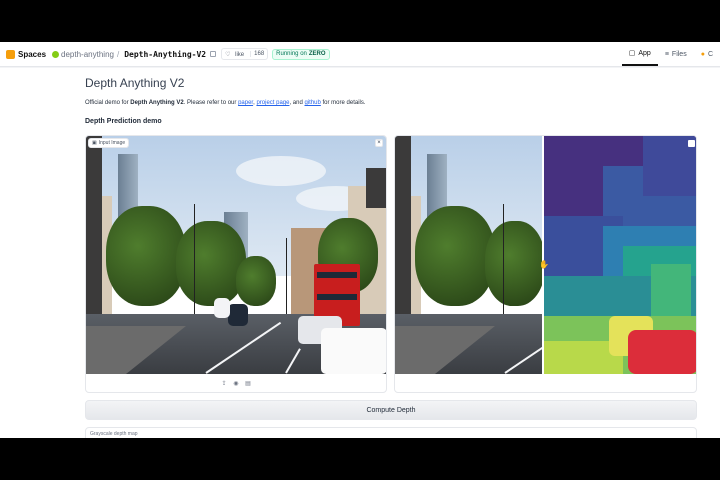 This screenshot has width=720, height=480. What do you see at coordinates (312, 103) in the screenshot?
I see `github-link: github` at bounding box center [312, 103].